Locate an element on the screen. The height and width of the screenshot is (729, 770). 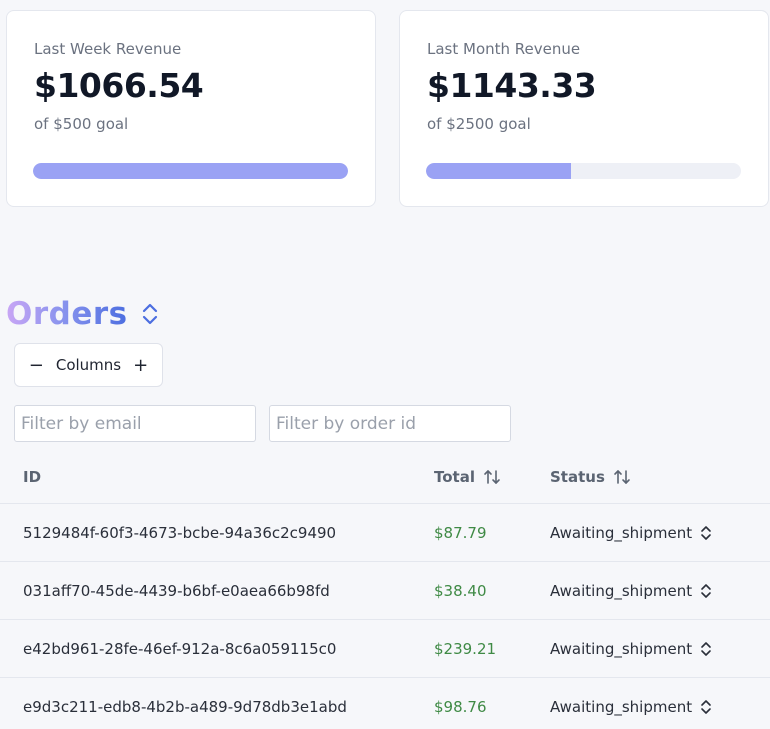
columns-label: Columns is located at coordinates (88, 365).